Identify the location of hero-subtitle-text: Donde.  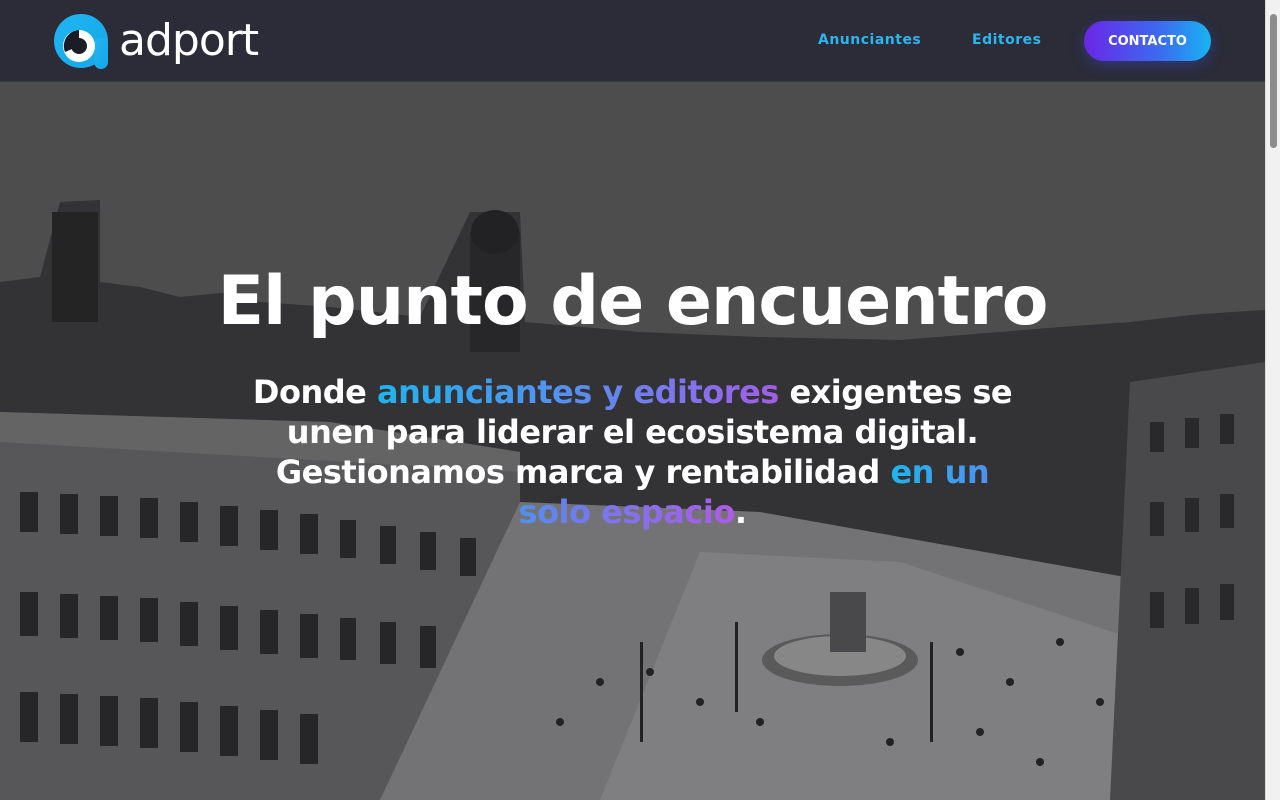
(314, 392).